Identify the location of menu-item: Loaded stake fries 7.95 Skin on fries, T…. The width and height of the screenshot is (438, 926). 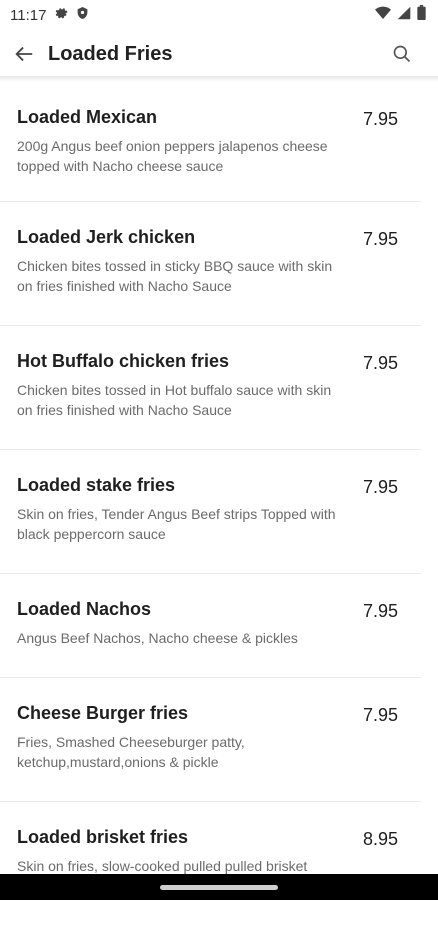
(210, 512).